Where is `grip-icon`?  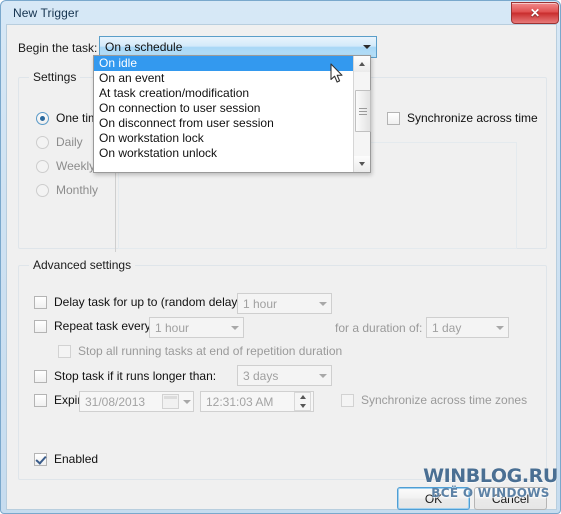 grip-icon is located at coordinates (363, 111).